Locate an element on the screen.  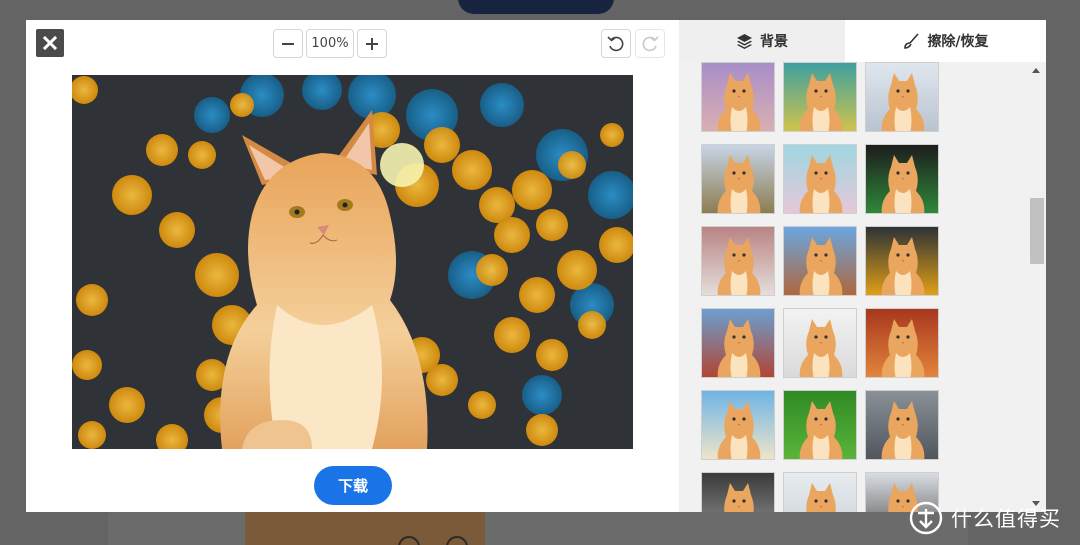
close-icon is located at coordinates (50, 43).